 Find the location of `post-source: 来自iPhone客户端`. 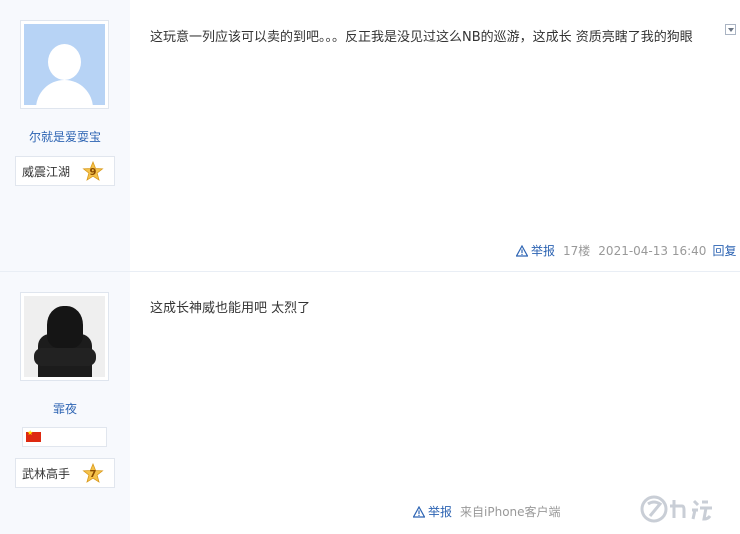

post-source: 来自iPhone客户端 is located at coordinates (510, 512).